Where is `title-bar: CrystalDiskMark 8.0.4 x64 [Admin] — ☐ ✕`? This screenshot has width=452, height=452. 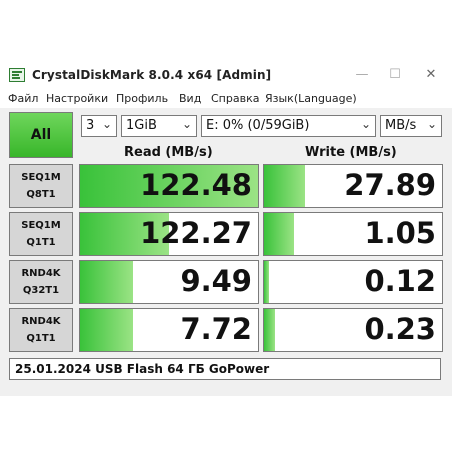 title-bar: CrystalDiskMark 8.0.4 x64 [Admin] — ☐ ✕ is located at coordinates (226, 75).